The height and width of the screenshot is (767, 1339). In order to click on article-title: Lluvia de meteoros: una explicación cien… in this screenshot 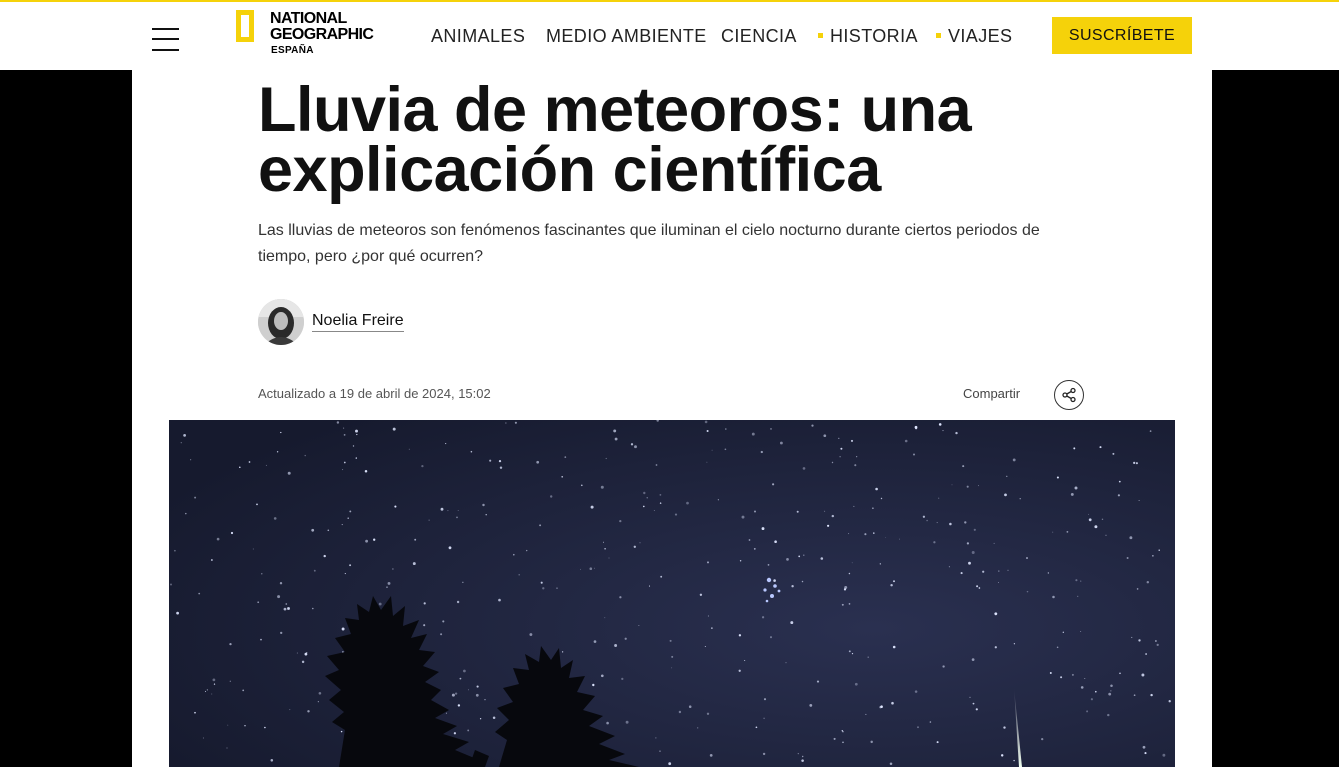, I will do `click(615, 140)`.